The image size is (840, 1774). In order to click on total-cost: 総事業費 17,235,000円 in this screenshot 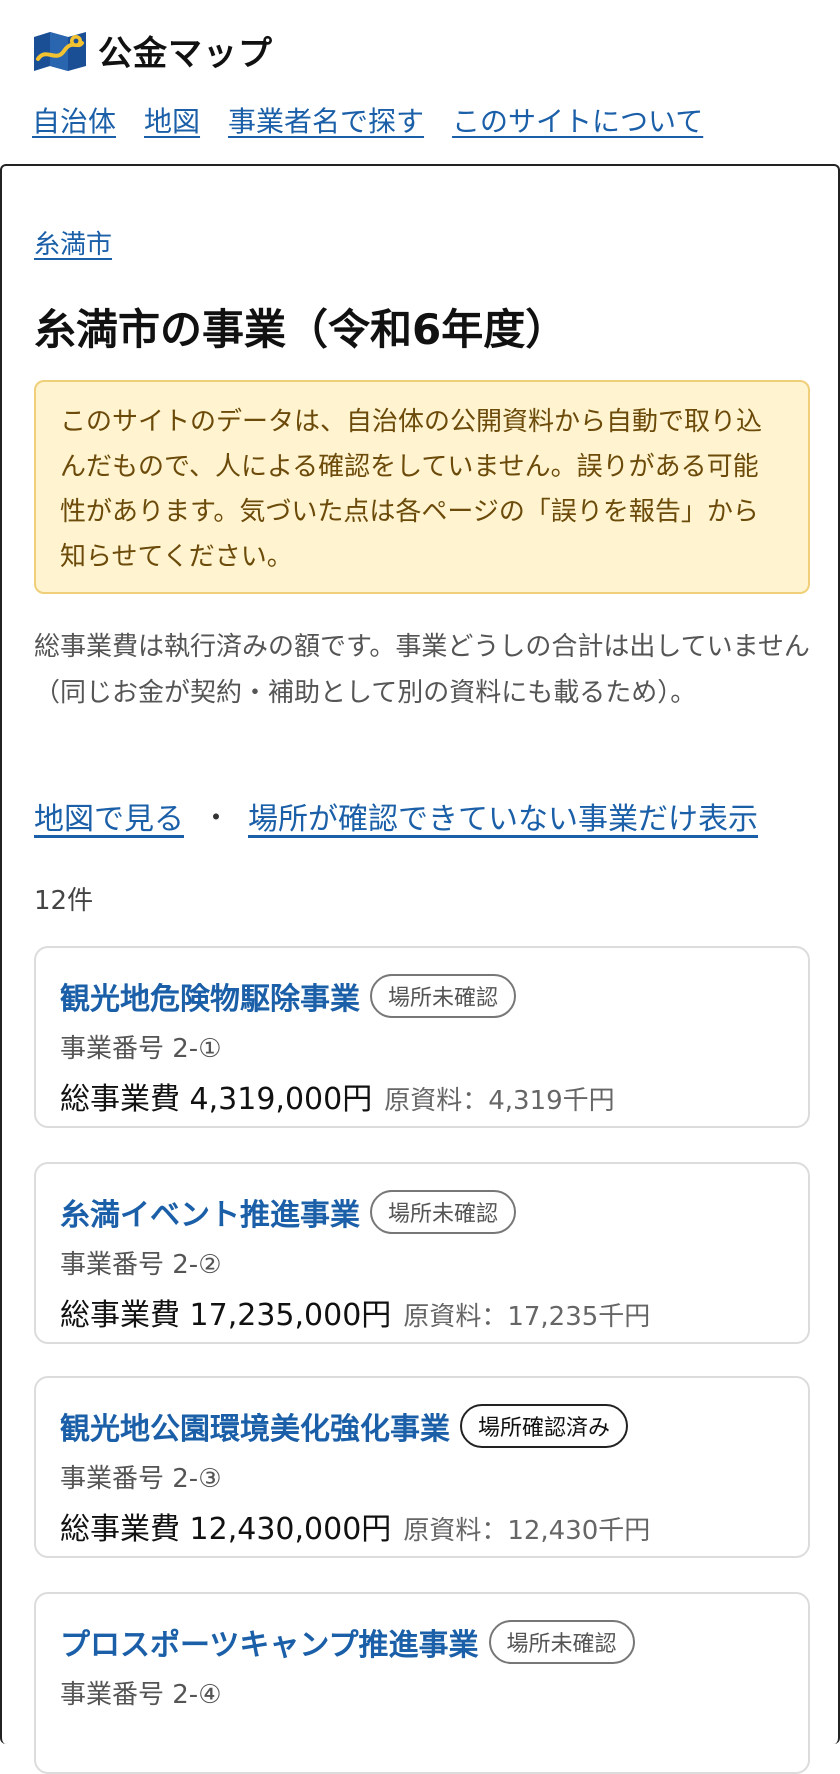, I will do `click(226, 1315)`.